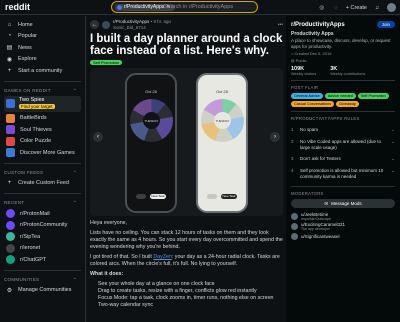 The image size is (400, 322). I want to click on recent-siptea: r/SipTea, so click(42, 237).